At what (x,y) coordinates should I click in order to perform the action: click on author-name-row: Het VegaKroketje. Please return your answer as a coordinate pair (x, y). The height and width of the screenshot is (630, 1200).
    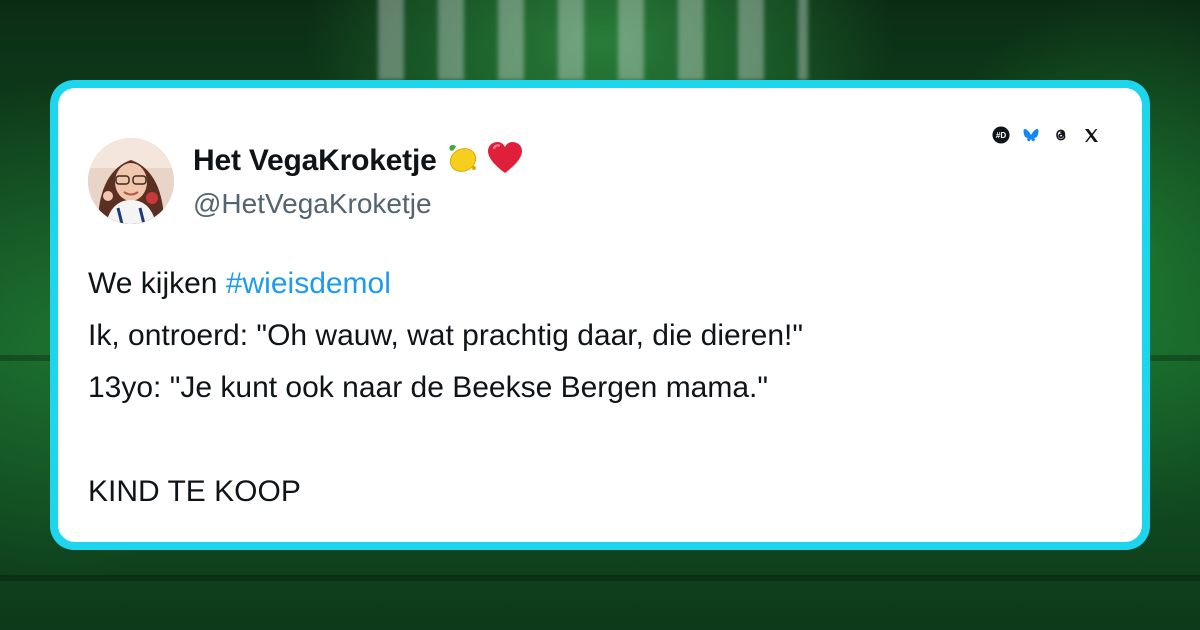
    Looking at the image, I should click on (358, 160).